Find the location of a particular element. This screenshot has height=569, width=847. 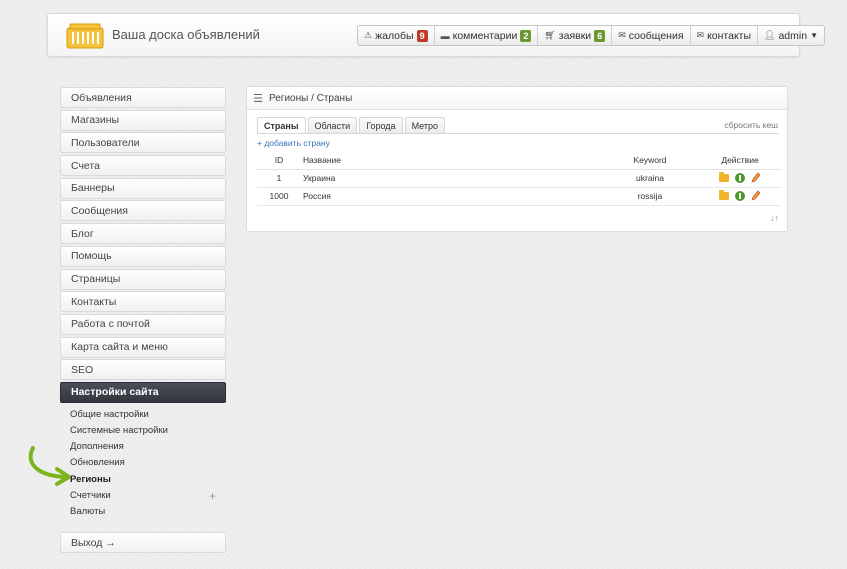

nav-requests-label: заявки is located at coordinates (575, 35).